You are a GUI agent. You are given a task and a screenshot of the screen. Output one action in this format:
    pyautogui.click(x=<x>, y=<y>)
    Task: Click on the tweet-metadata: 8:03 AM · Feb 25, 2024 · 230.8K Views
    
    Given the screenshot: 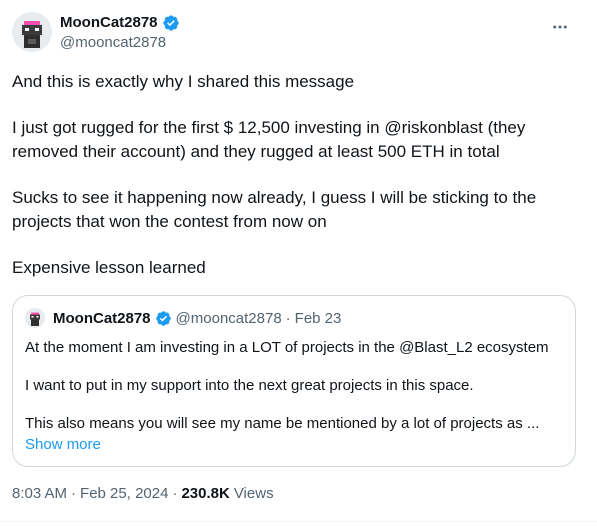 What is the action you would take?
    pyautogui.click(x=143, y=493)
    